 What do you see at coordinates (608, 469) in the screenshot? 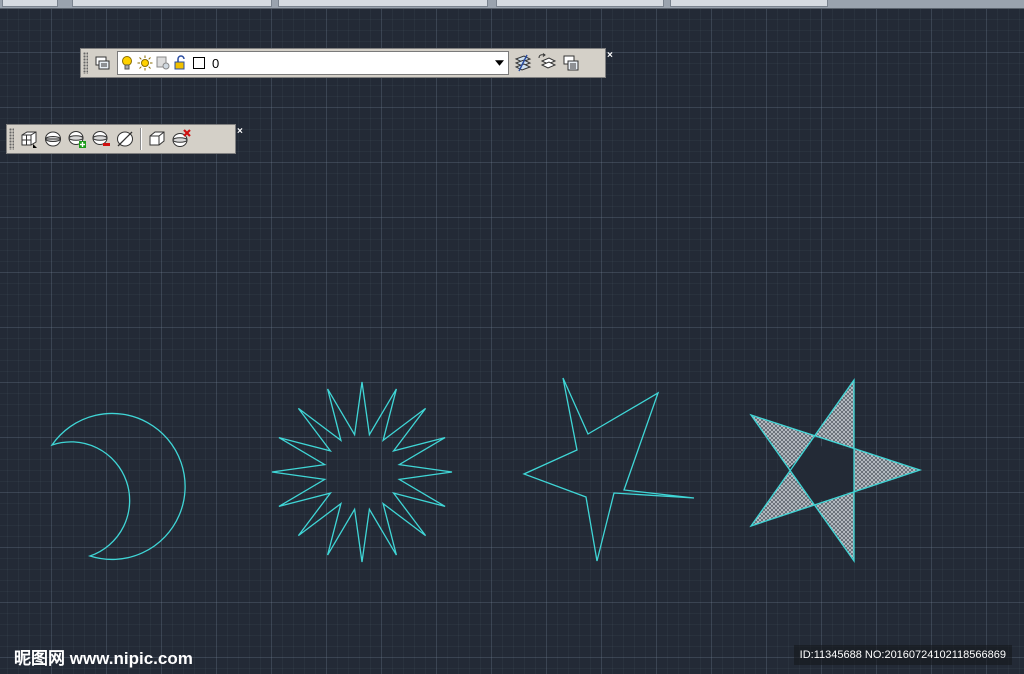
I see `star-outline-shape` at bounding box center [608, 469].